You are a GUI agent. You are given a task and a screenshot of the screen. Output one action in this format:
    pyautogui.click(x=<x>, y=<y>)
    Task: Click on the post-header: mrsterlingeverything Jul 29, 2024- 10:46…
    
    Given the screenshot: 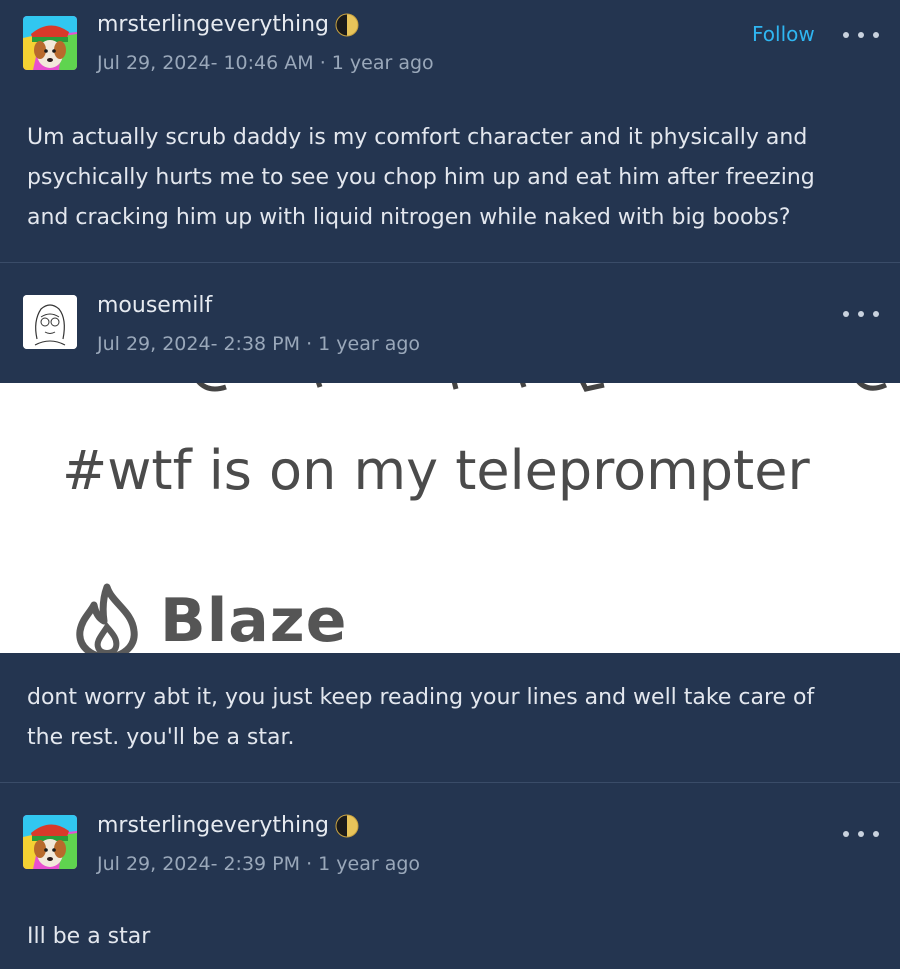 What is the action you would take?
    pyautogui.click(x=450, y=42)
    